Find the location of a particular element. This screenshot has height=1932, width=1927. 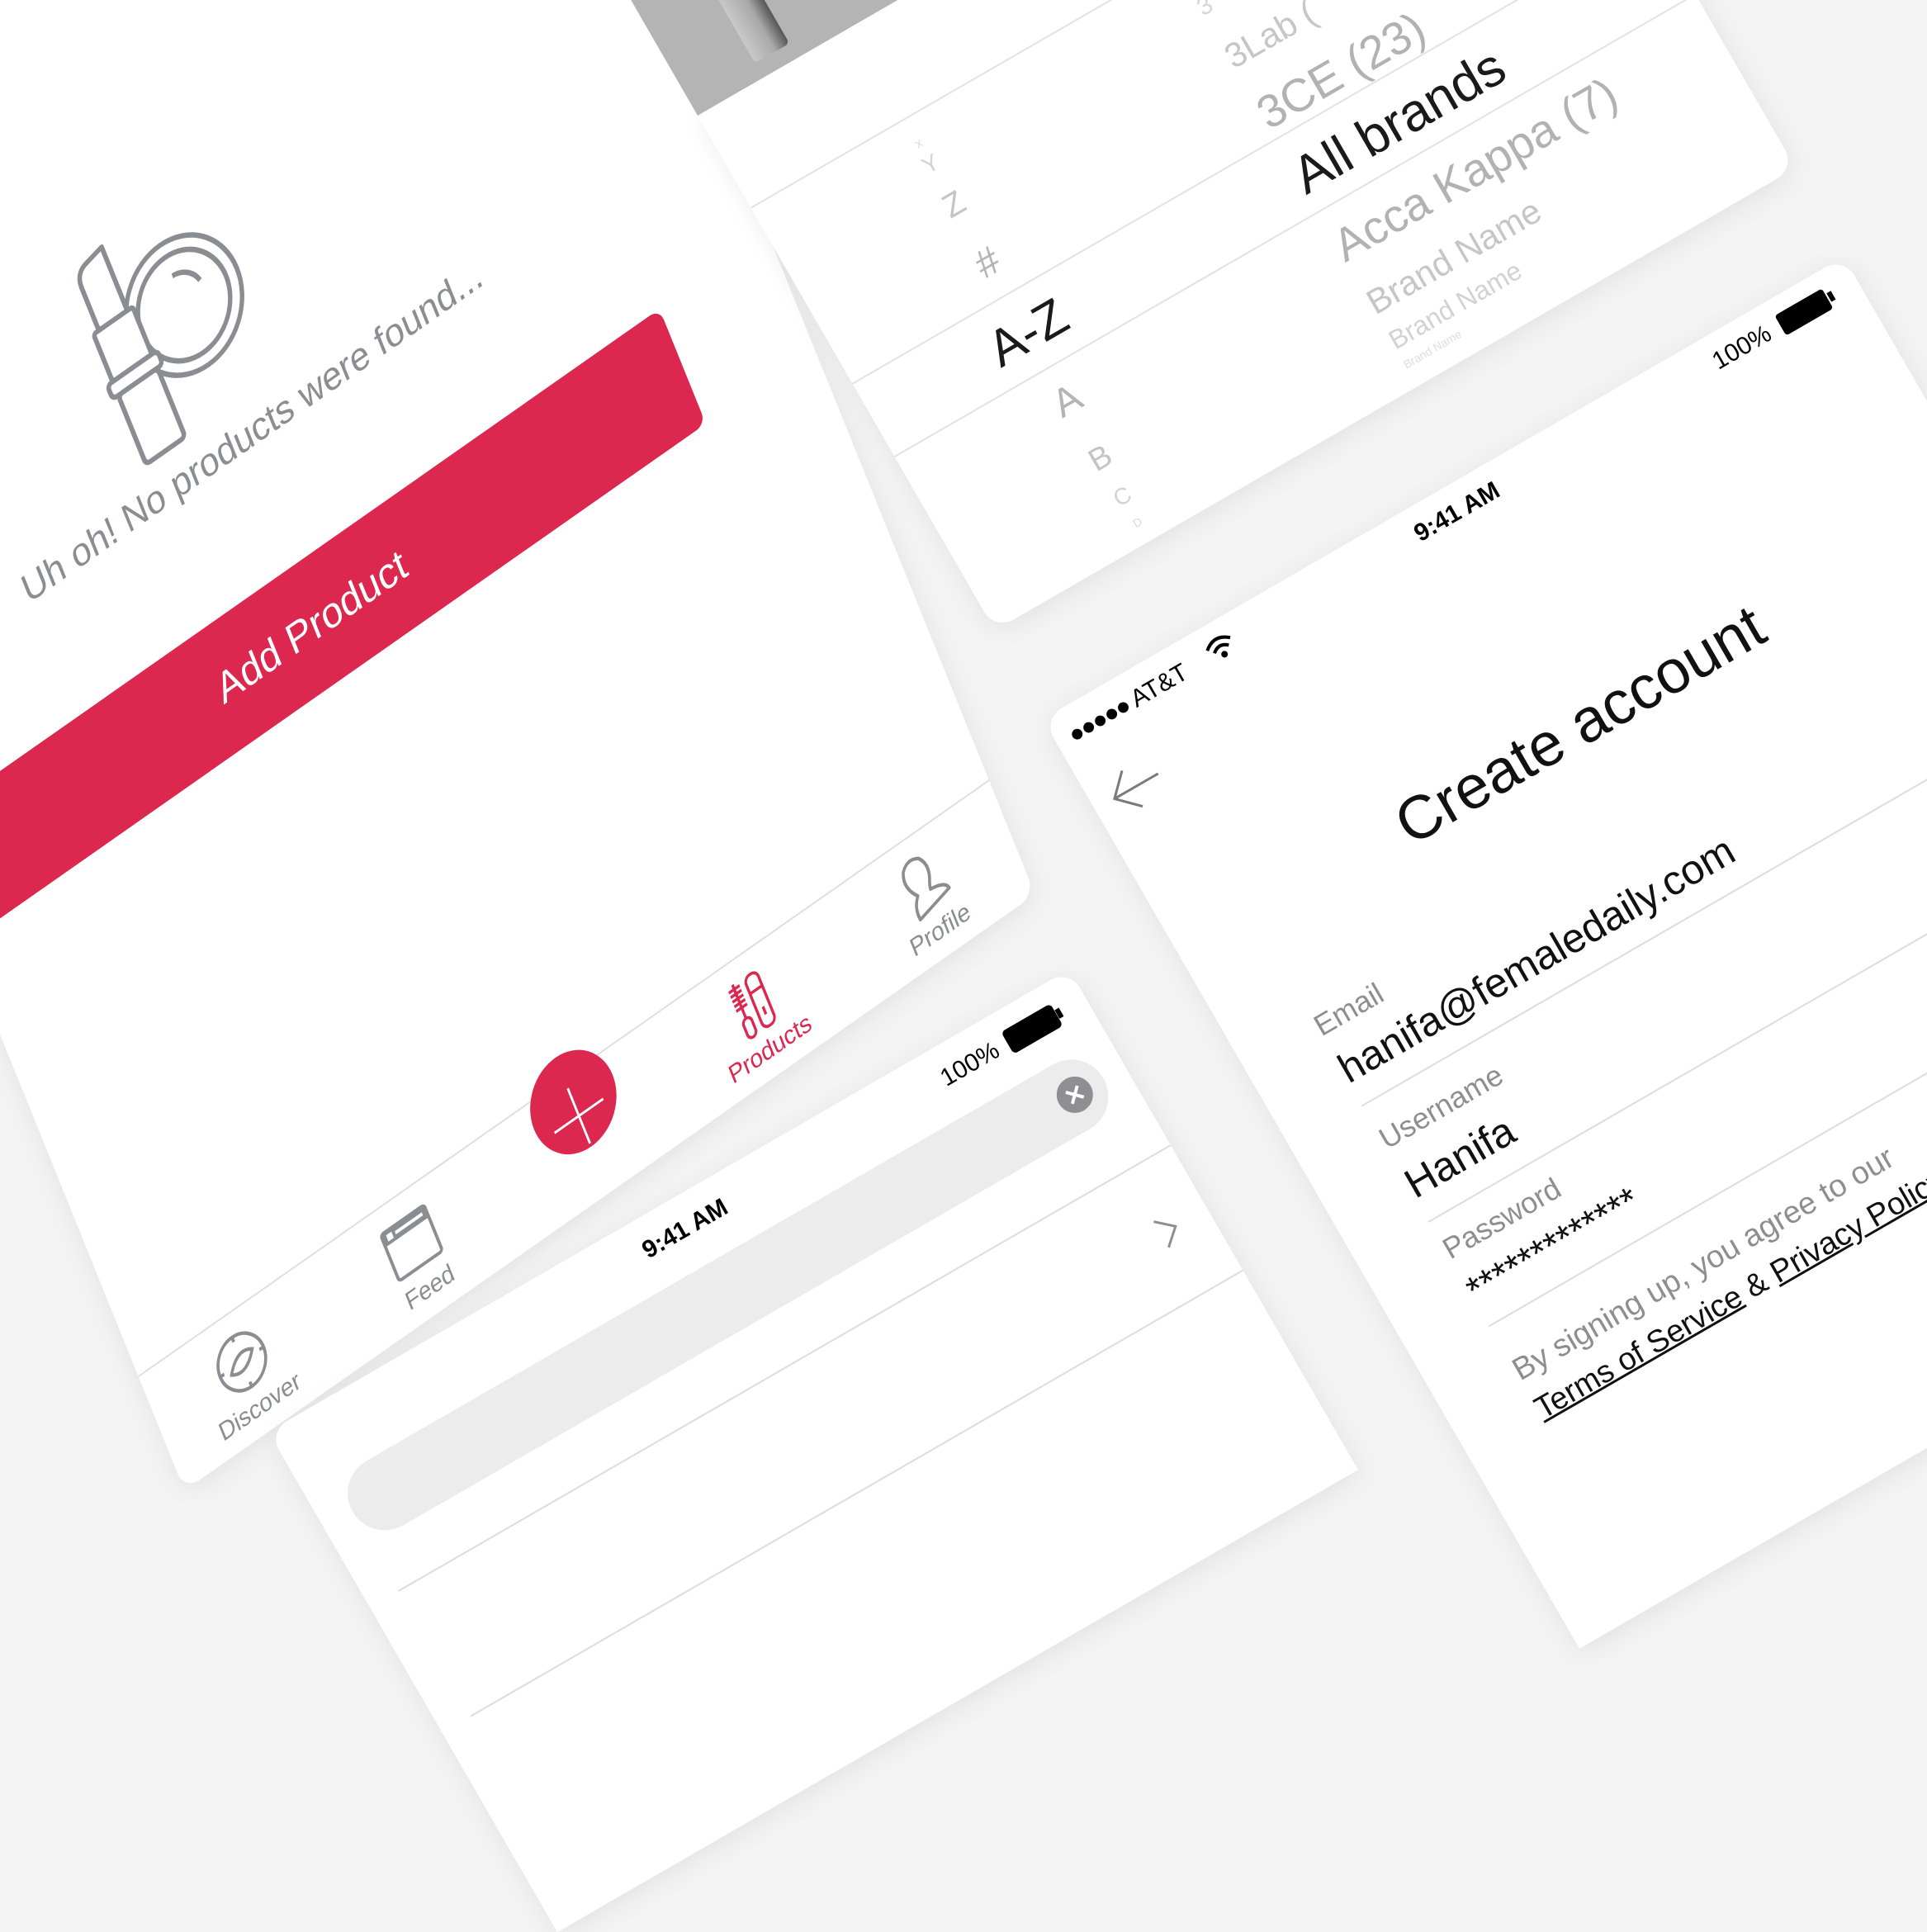

picker-item: x is located at coordinates (919, 144).